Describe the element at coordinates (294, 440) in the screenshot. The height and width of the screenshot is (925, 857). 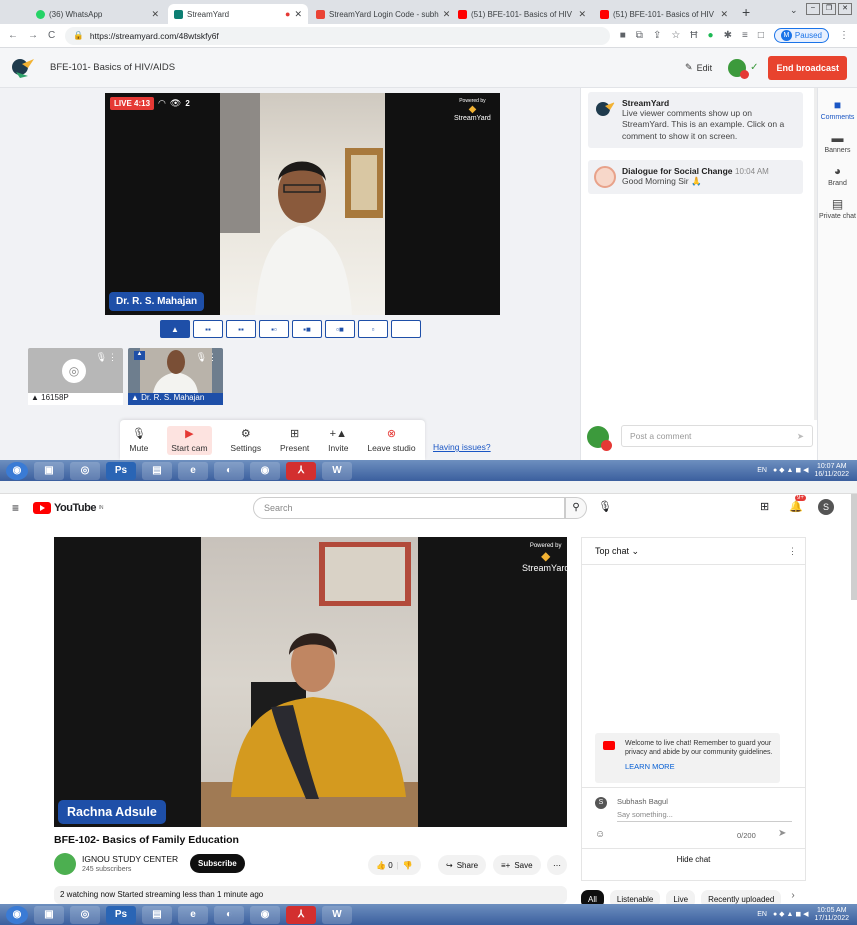
I see `present-button: ⊞ Present` at that location.